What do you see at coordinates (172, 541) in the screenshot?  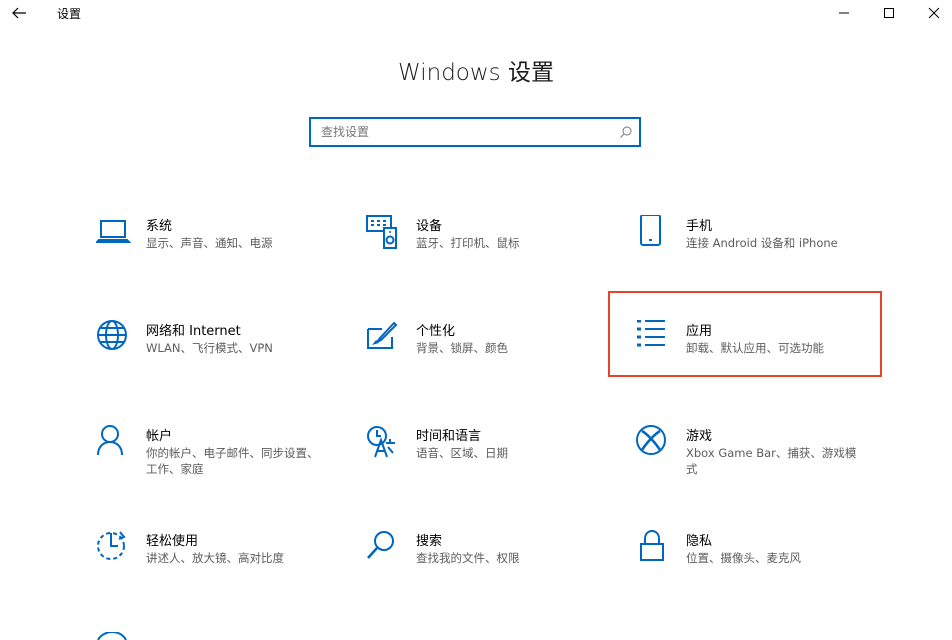 I see `tile-title: 轻松使用` at bounding box center [172, 541].